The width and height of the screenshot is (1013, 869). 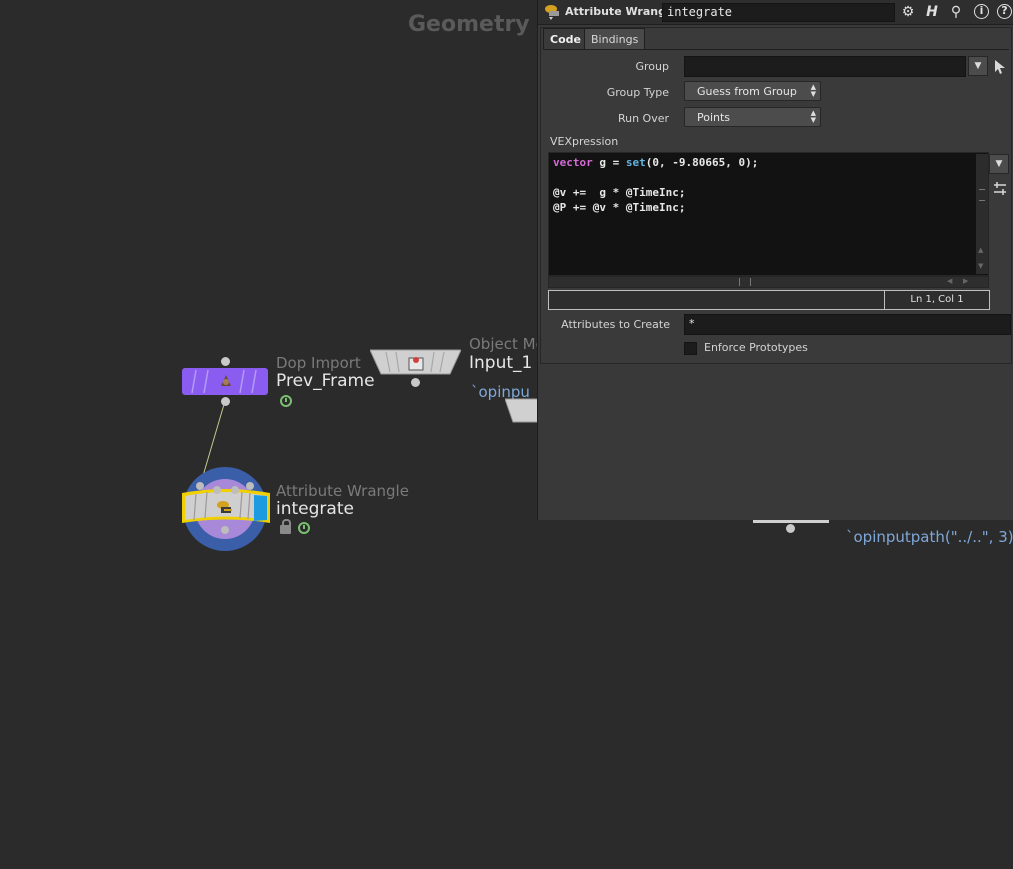 I want to click on select-arrow-icon, so click(x=1000, y=67).